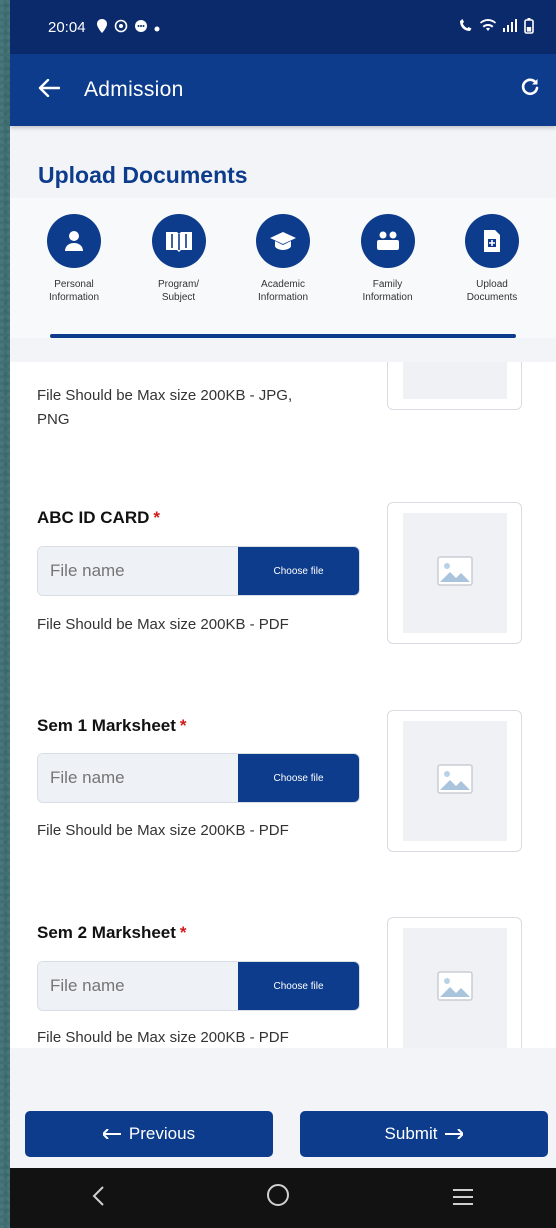 The image size is (556, 1228). I want to click on step-label: Upload Documents, so click(492, 291).